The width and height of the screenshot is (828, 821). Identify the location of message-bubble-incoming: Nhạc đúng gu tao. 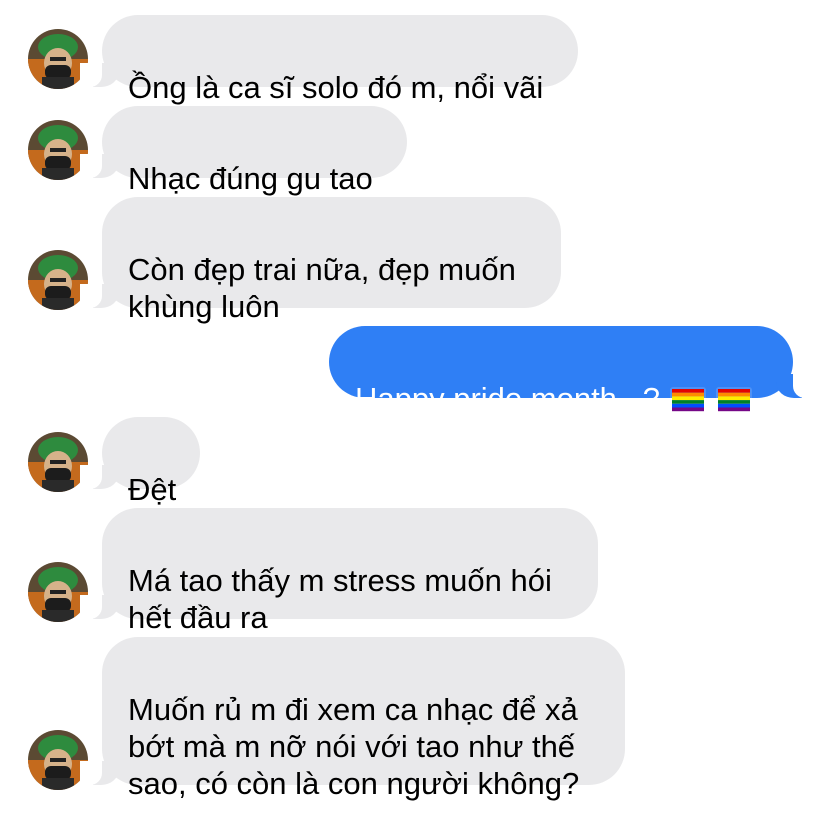
(243, 151).